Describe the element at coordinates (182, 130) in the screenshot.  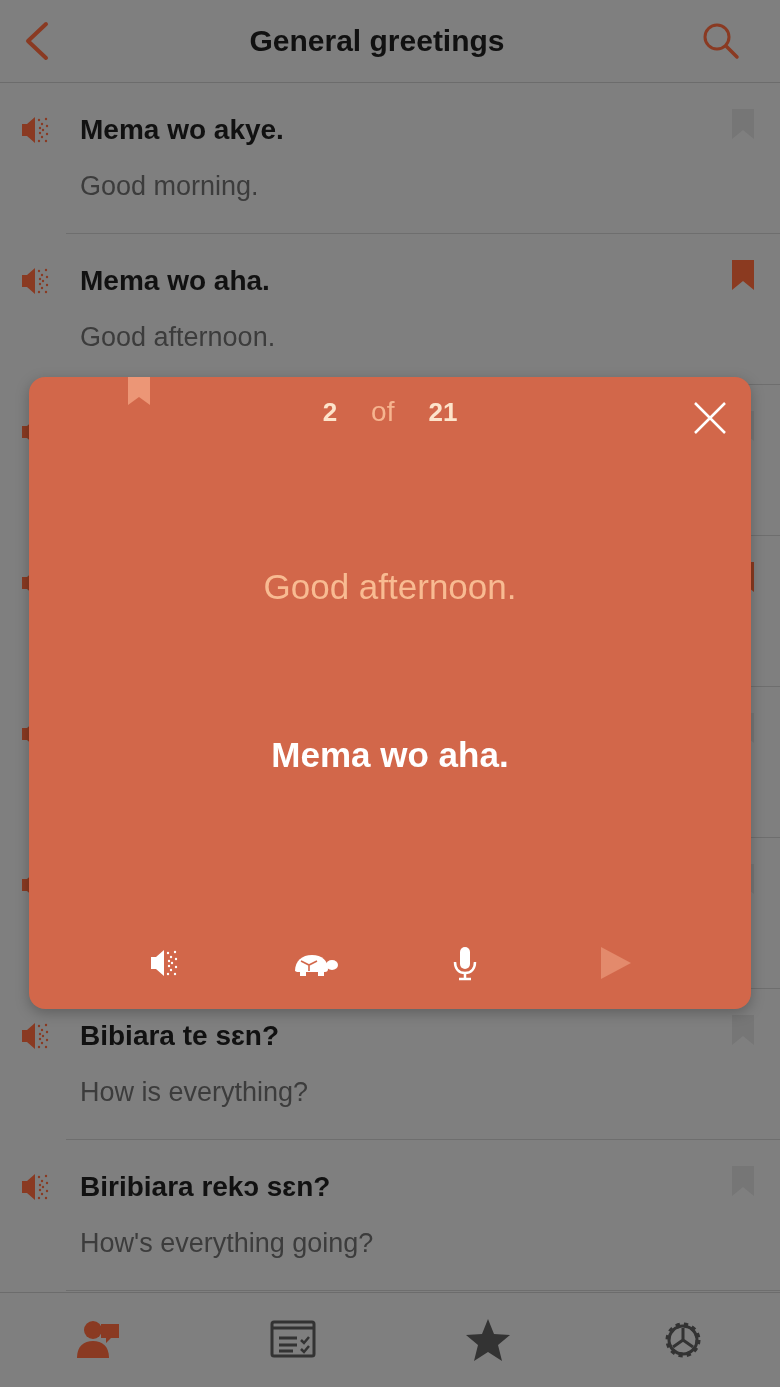
I see `phrase-text: Mema wo akye.` at that location.